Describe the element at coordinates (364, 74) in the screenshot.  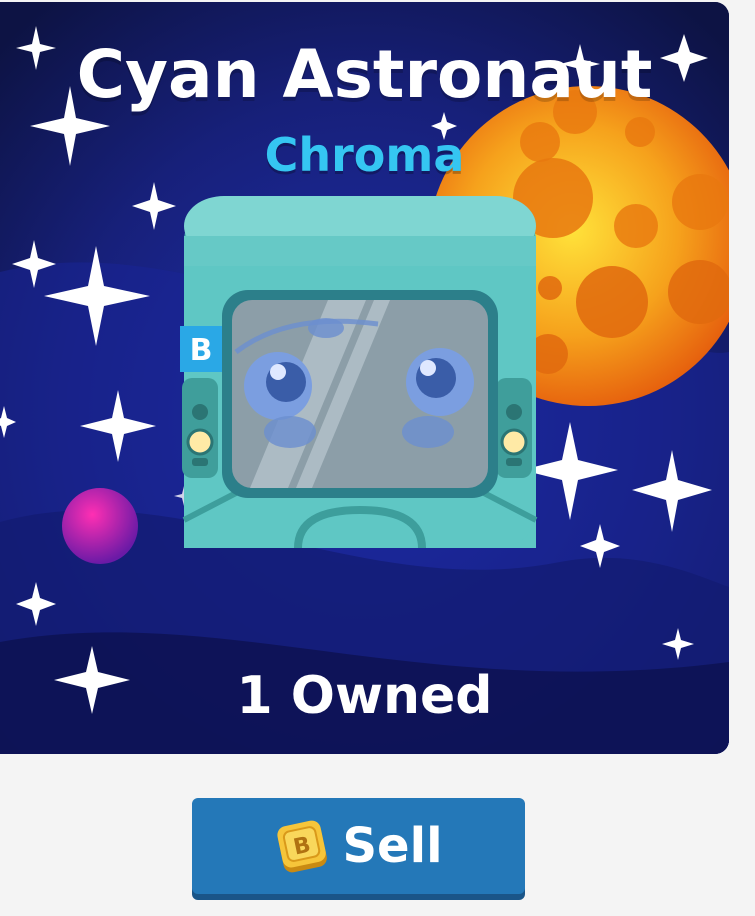
I see `item-name-title: Cyan Astronaut` at that location.